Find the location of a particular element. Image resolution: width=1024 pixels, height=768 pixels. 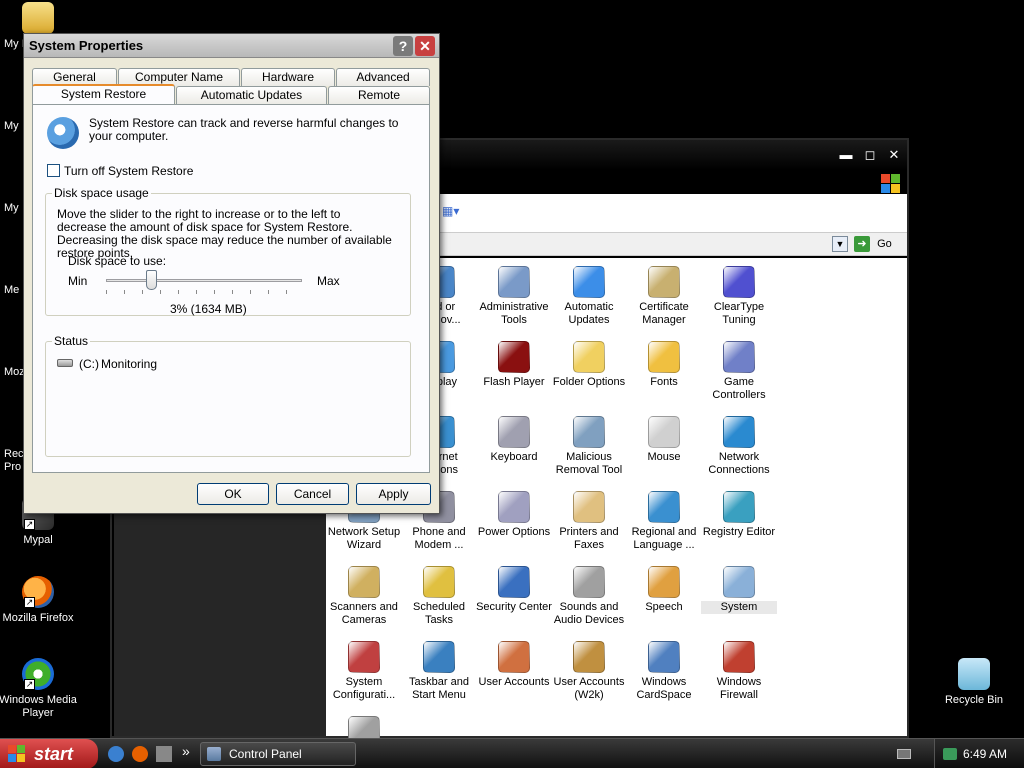

cp-item-fonts-folder: Fonts is located at coordinates (664, 365).